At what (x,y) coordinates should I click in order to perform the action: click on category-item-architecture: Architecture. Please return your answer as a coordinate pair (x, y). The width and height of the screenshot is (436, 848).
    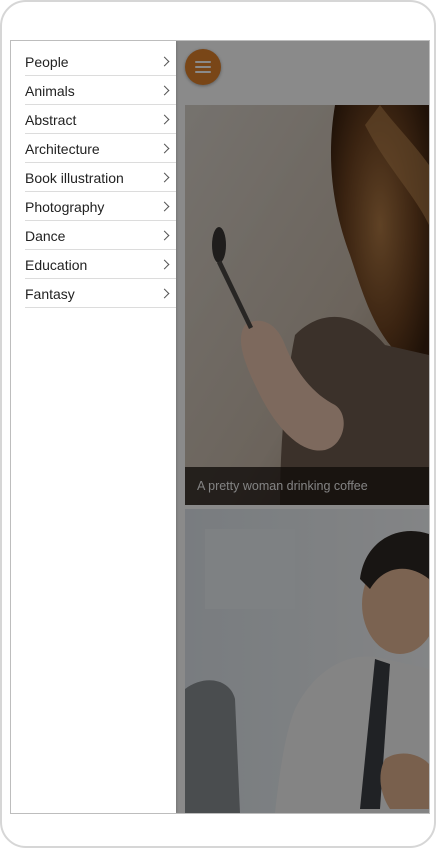
    Looking at the image, I should click on (100, 148).